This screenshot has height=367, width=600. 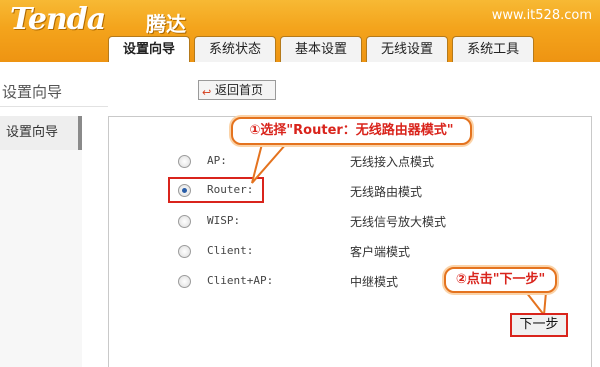 I want to click on back-home-label: 返回首页, so click(x=239, y=90).